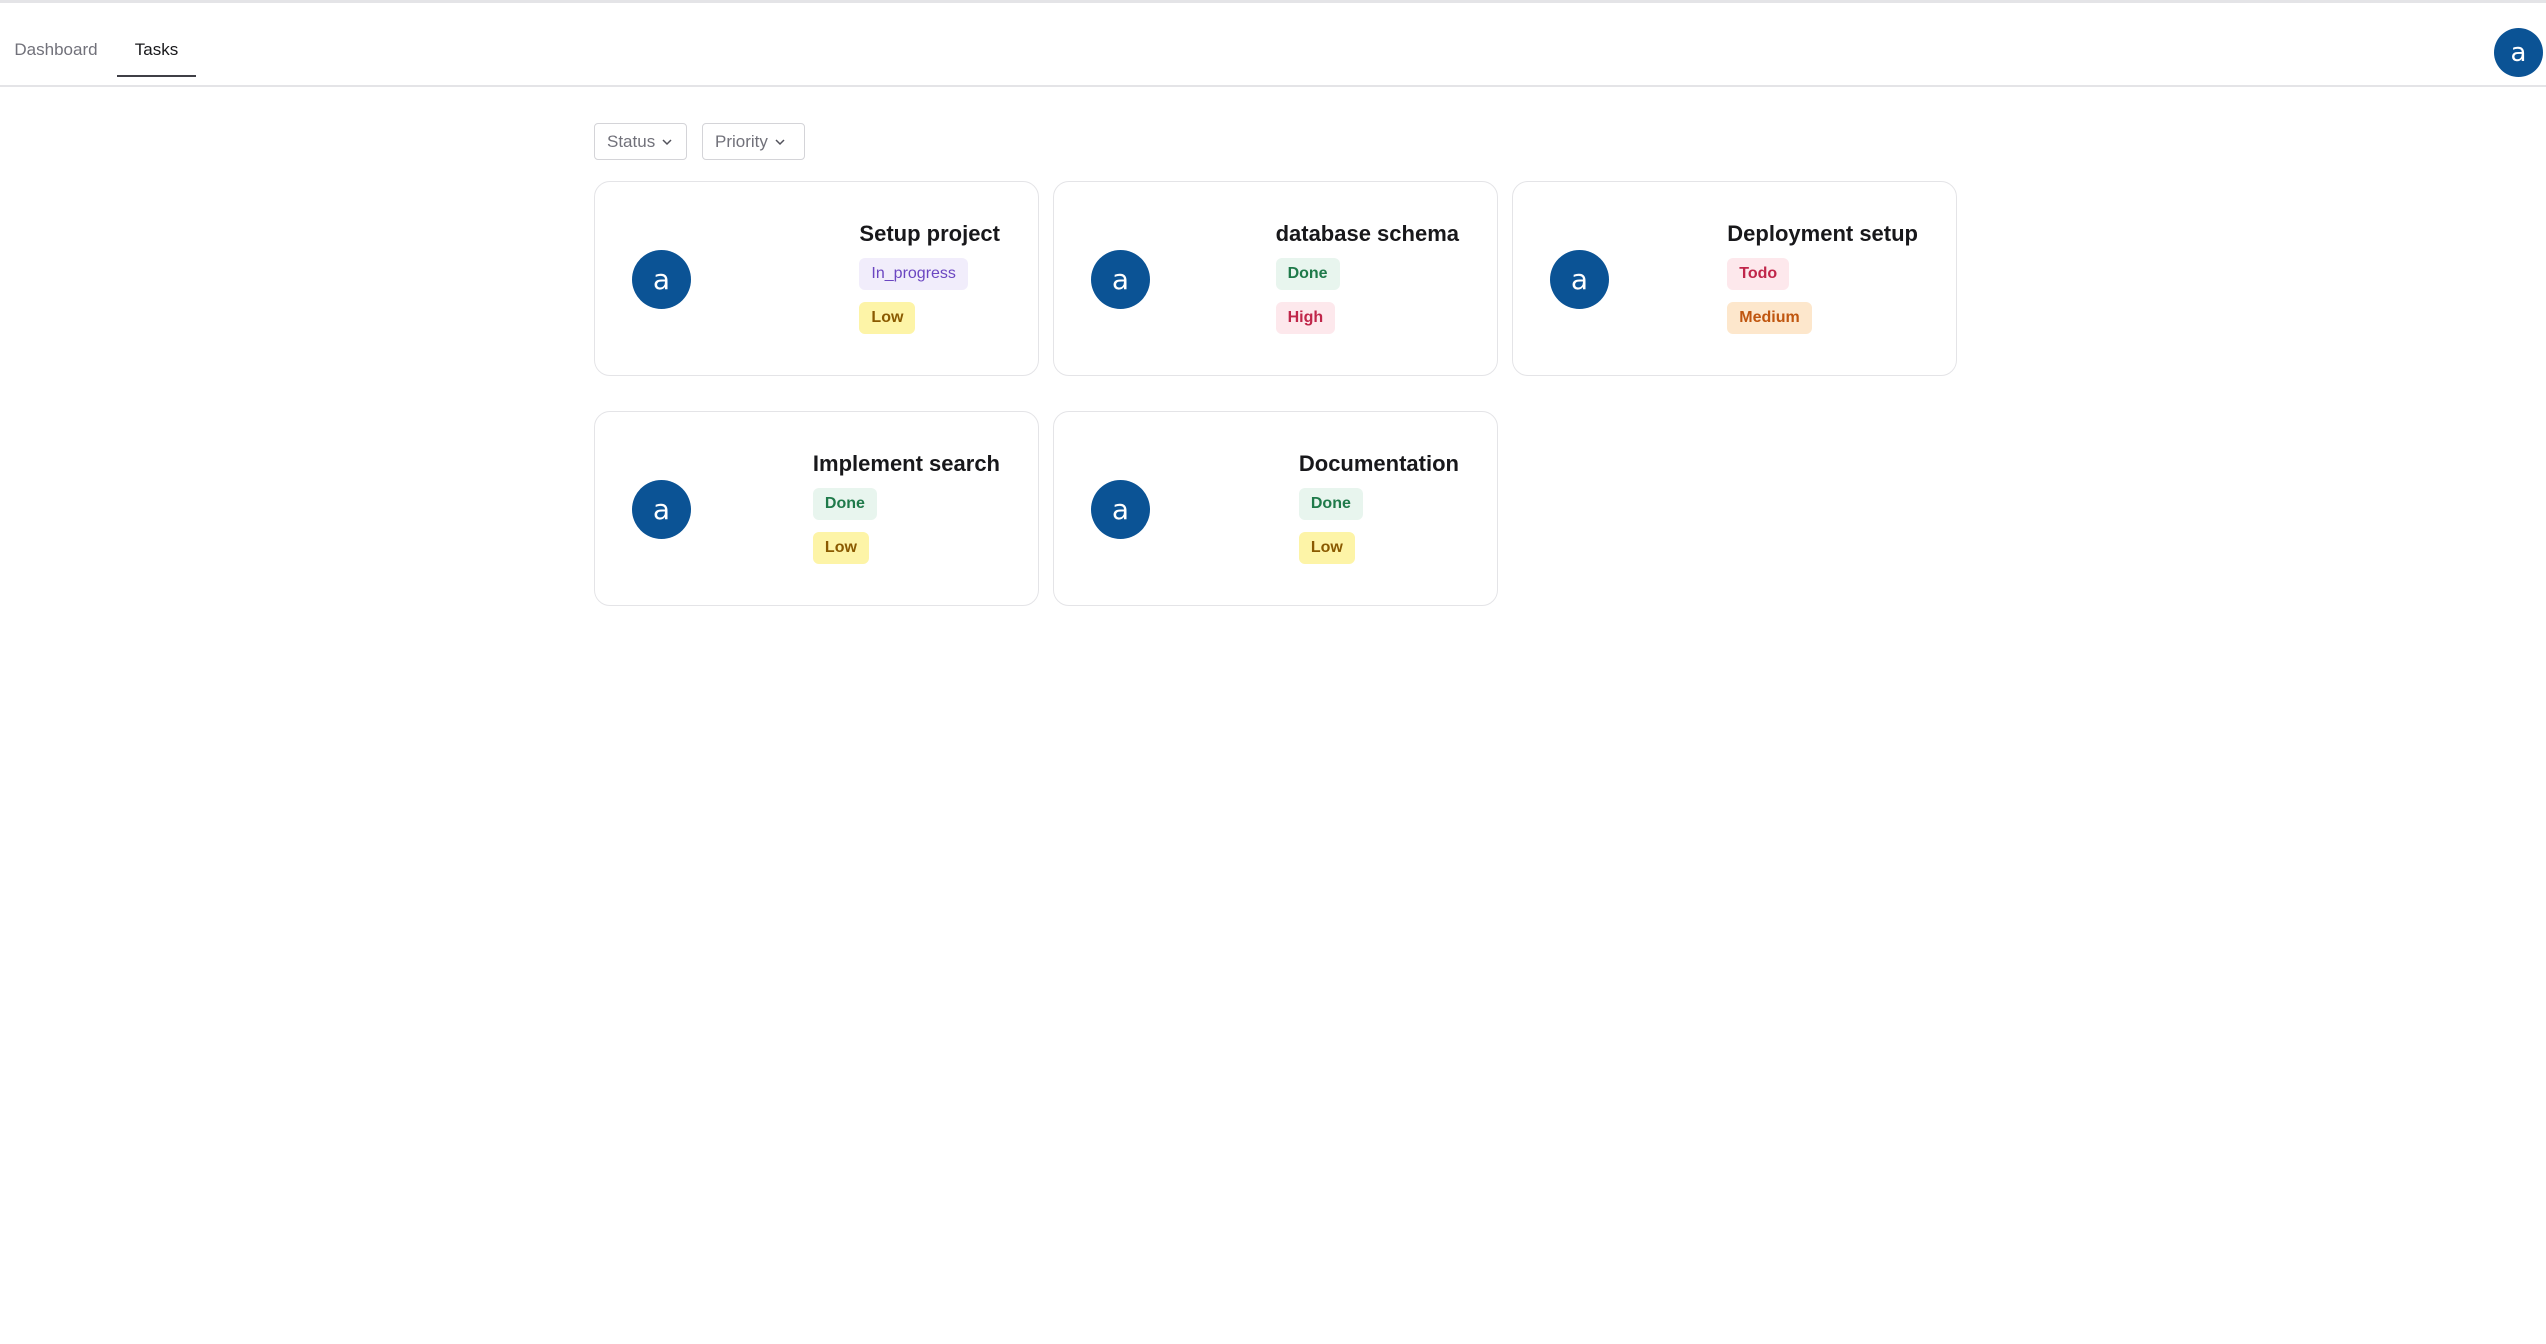 The image size is (2546, 1344). What do you see at coordinates (2518, 52) in the screenshot?
I see `user-avatar: a` at bounding box center [2518, 52].